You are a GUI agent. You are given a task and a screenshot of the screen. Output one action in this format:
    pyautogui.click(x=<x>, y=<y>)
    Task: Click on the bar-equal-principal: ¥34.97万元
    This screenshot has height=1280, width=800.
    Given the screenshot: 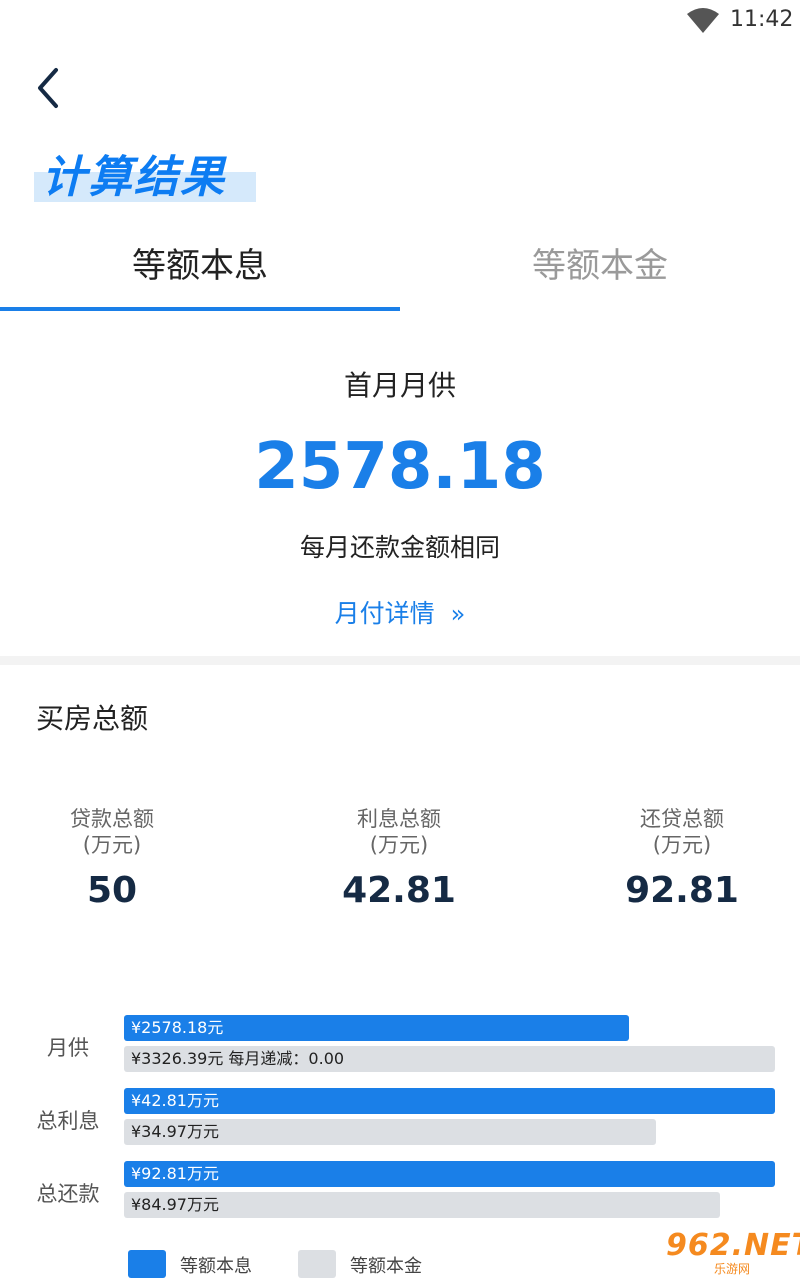 What is the action you would take?
    pyautogui.click(x=390, y=1132)
    